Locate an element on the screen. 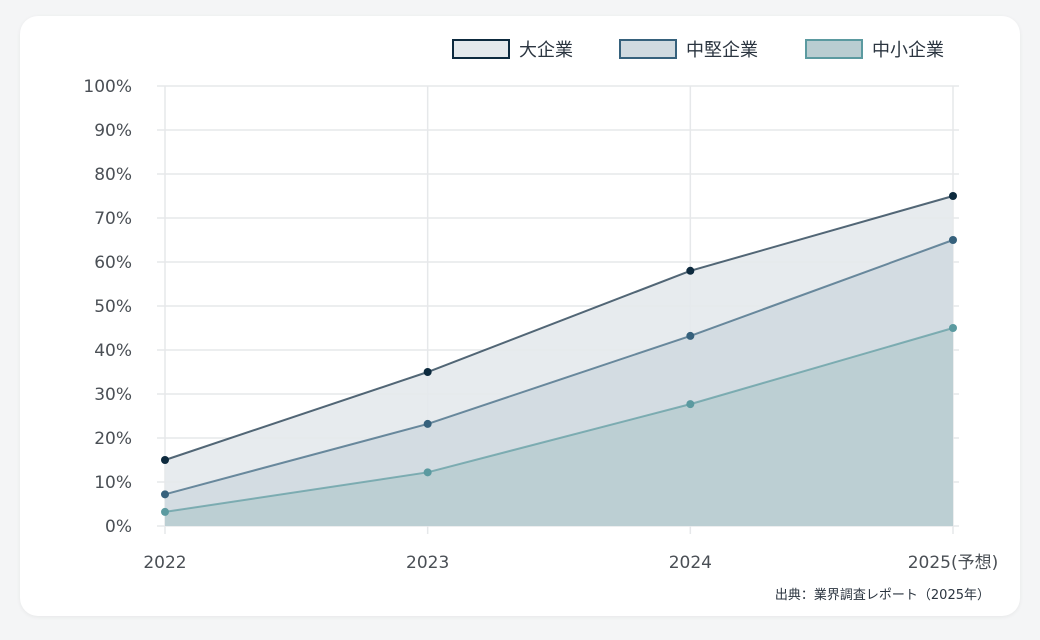 This screenshot has width=1040, height=640. x-tick-label: 2024 is located at coordinates (690, 563).